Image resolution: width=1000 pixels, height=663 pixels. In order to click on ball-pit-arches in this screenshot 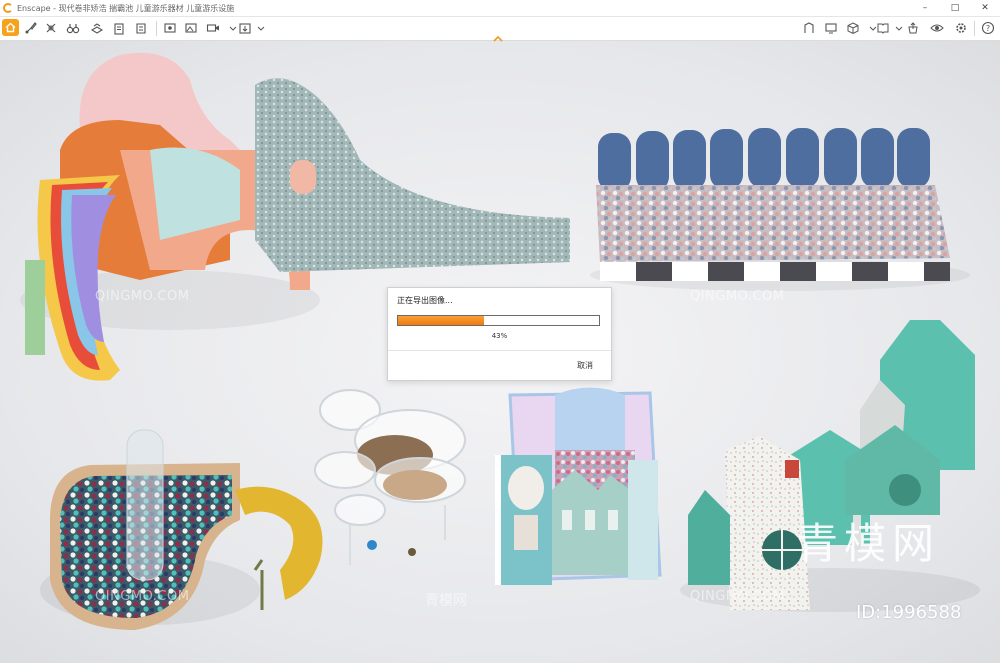, I will do `click(773, 204)`.